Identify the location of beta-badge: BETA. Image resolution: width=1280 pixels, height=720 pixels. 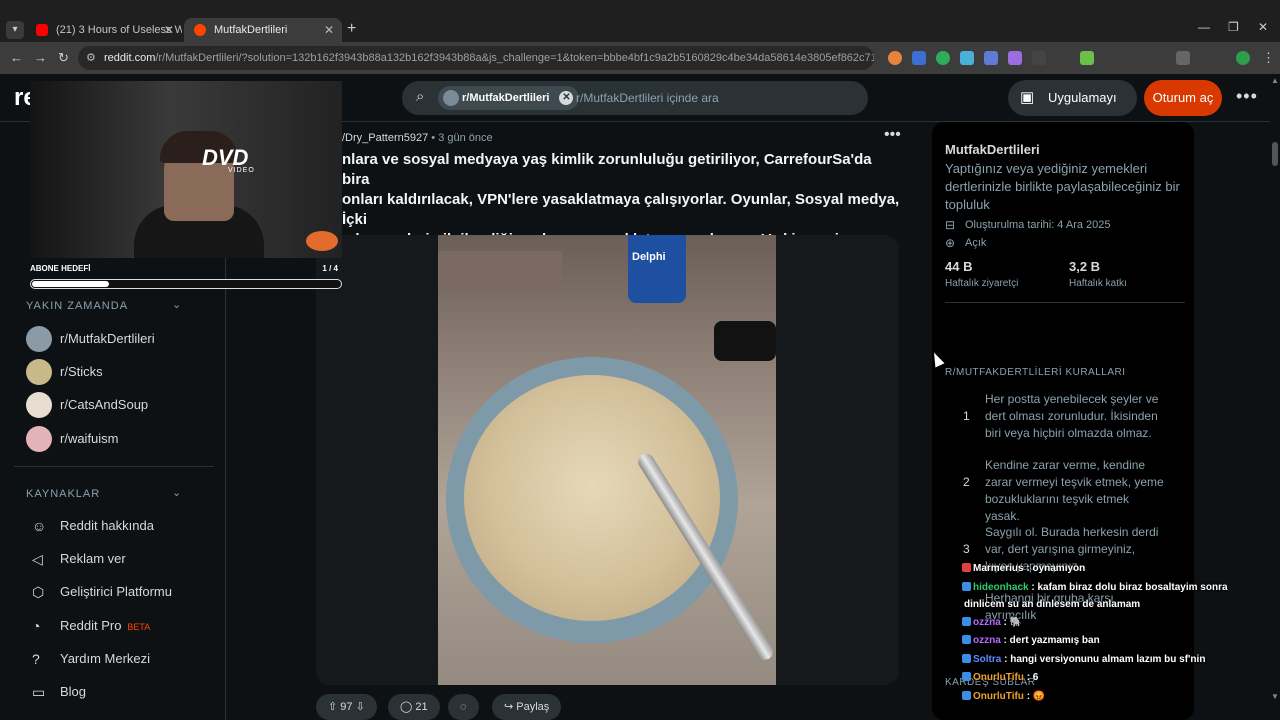
(139, 627).